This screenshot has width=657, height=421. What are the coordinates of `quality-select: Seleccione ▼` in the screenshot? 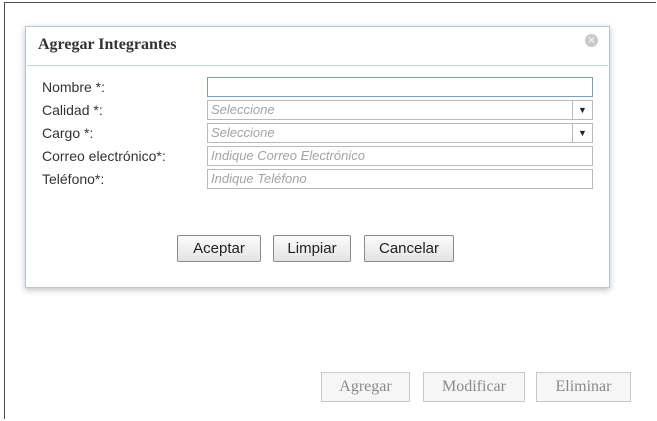 It's located at (400, 110).